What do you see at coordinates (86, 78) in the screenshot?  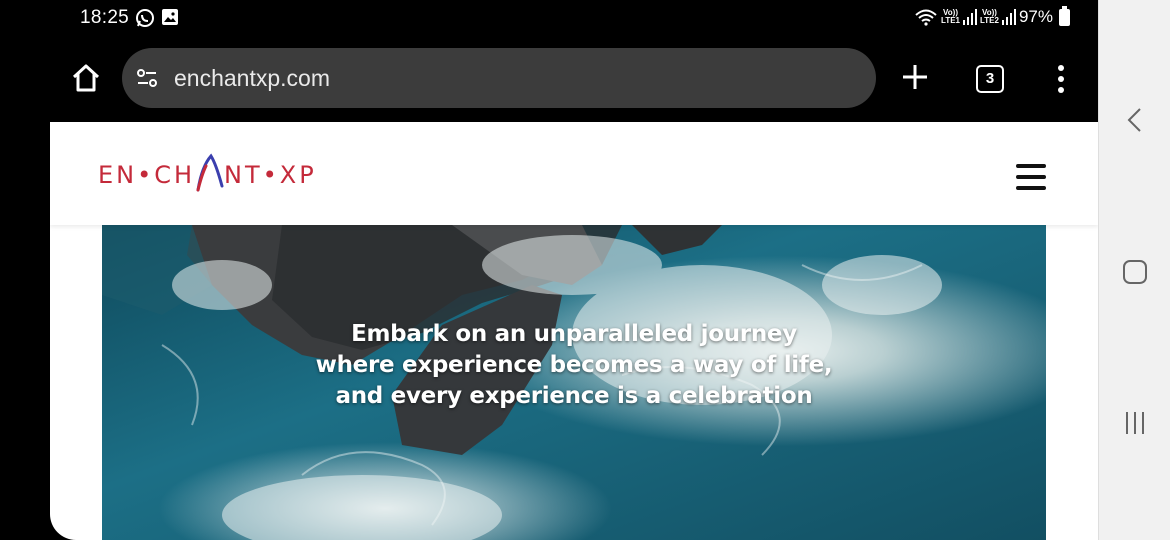 I see `home-icon` at bounding box center [86, 78].